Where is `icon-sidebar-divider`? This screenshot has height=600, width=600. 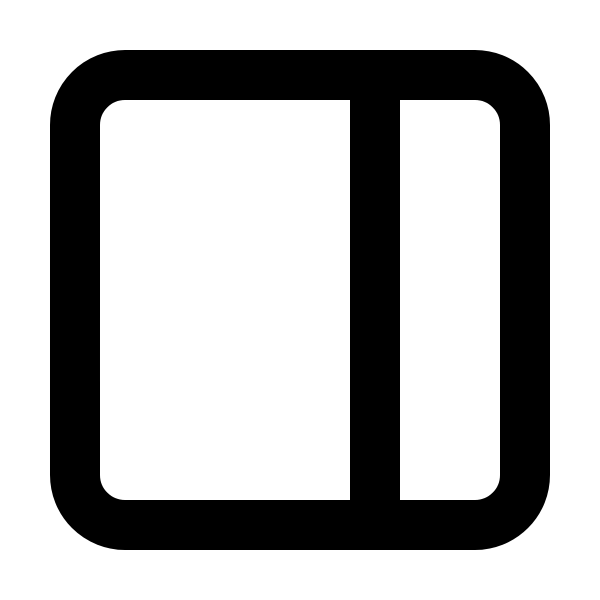 icon-sidebar-divider is located at coordinates (375, 300).